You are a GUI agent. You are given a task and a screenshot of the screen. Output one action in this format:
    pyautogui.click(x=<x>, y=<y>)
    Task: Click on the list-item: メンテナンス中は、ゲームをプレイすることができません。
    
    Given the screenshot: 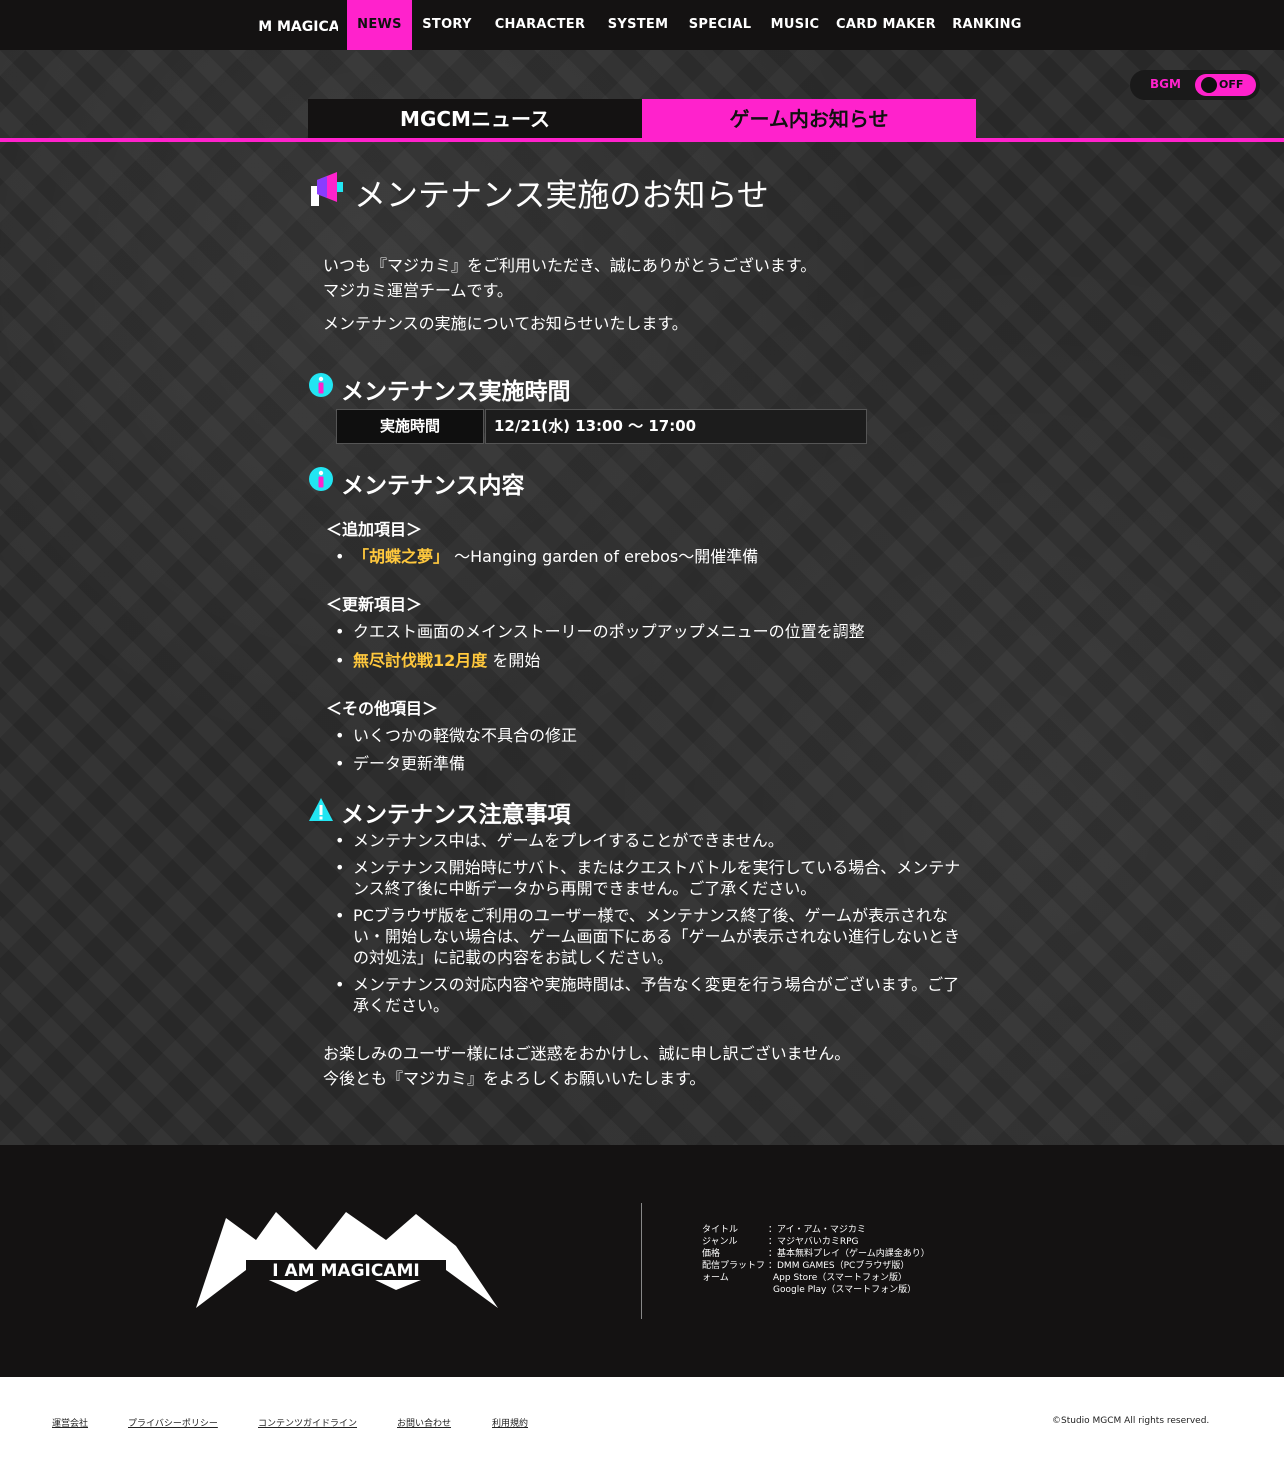 What is the action you would take?
    pyautogui.click(x=650, y=840)
    